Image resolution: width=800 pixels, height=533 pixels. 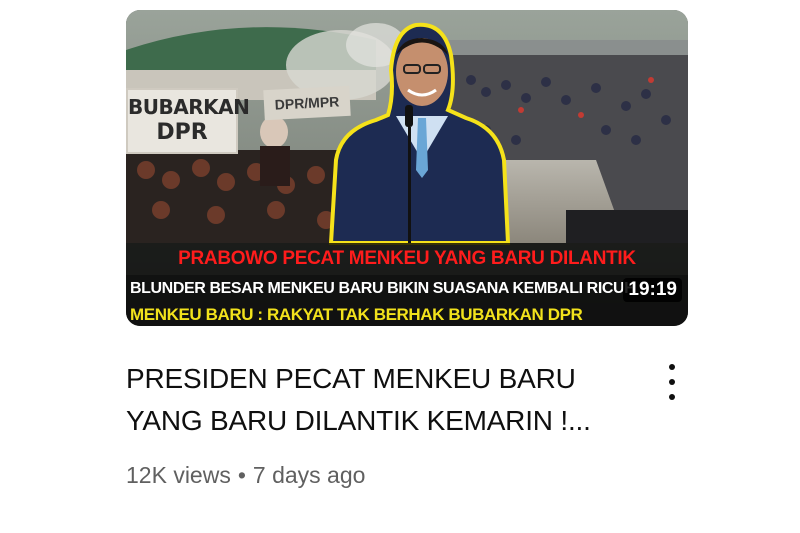 I want to click on sign-line-1: BUBARKAN, so click(x=189, y=107).